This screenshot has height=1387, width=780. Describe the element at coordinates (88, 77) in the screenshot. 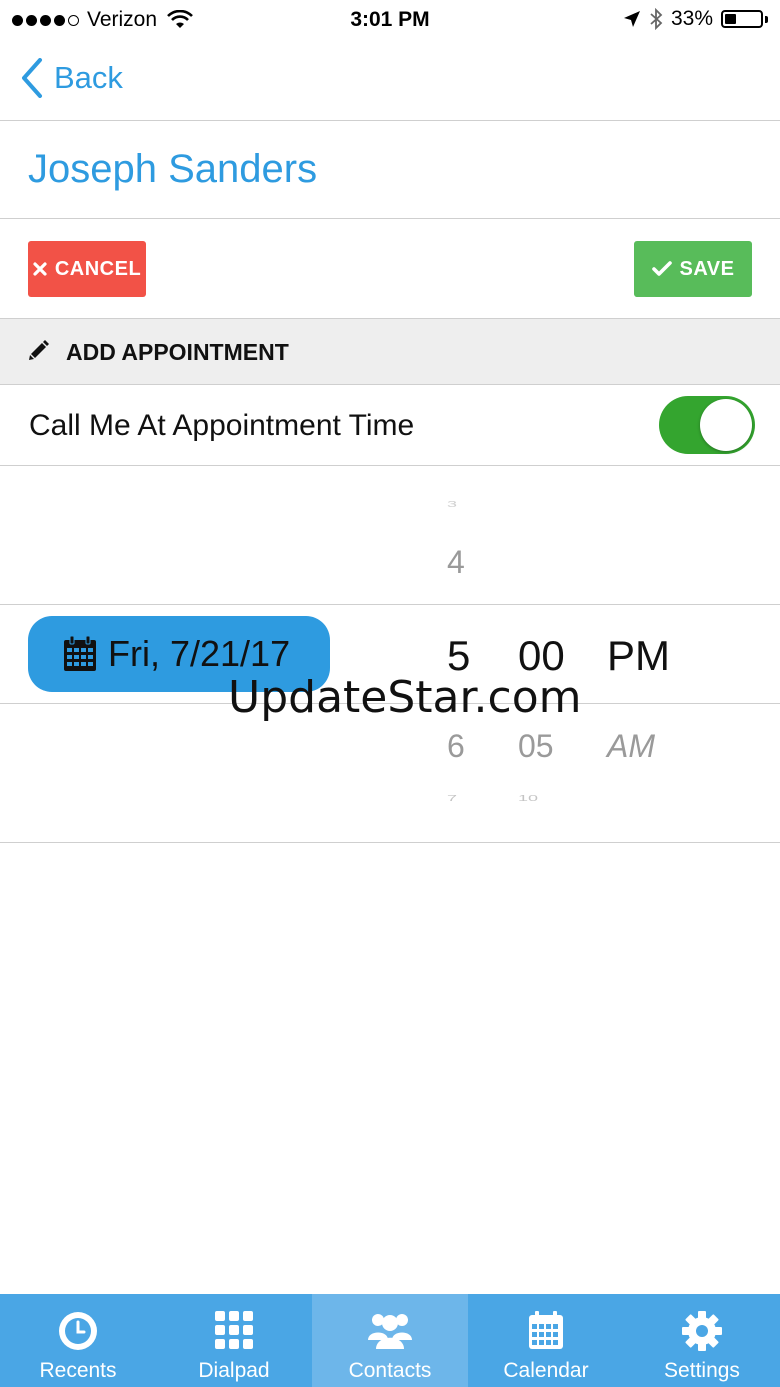

I see `back-label: Back` at that location.